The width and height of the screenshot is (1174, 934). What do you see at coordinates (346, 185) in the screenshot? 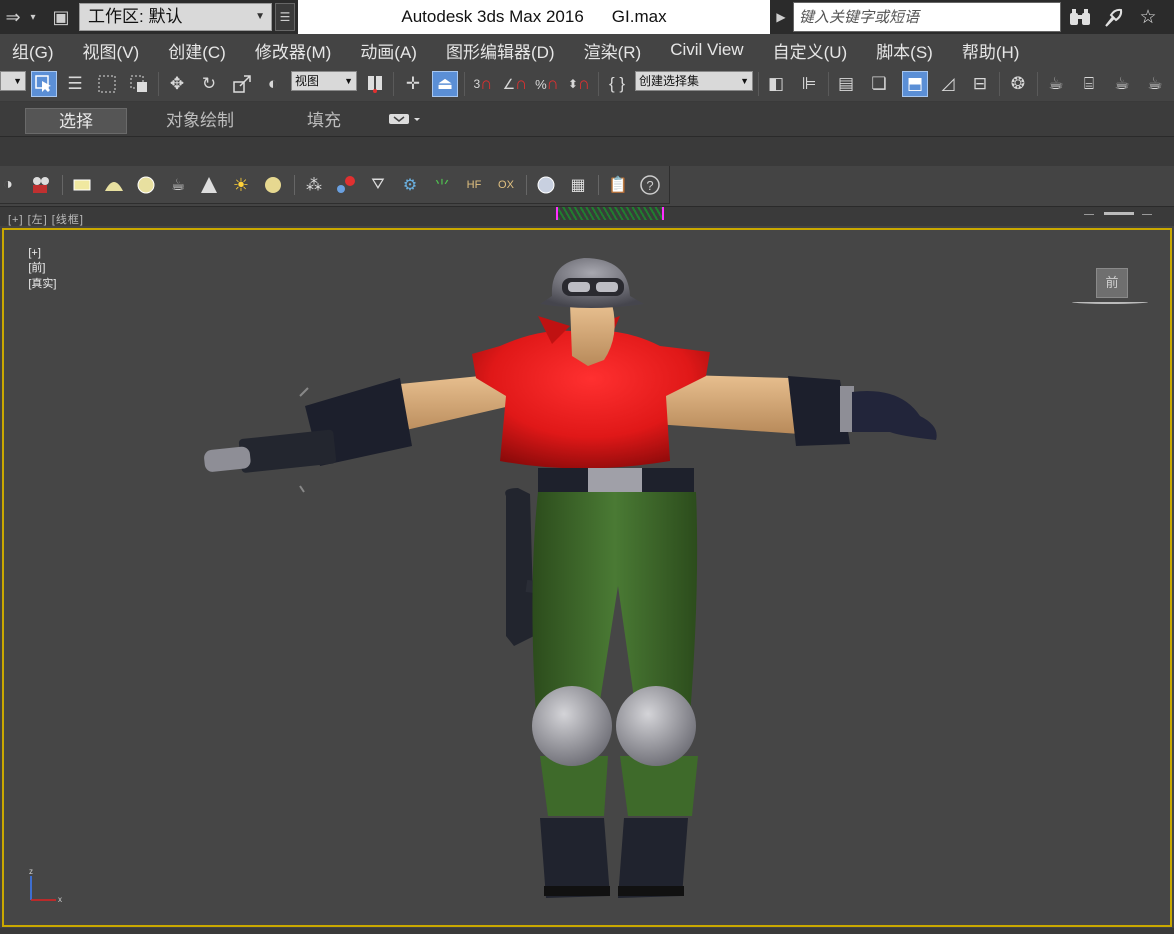
I see `bone-icon` at bounding box center [346, 185].